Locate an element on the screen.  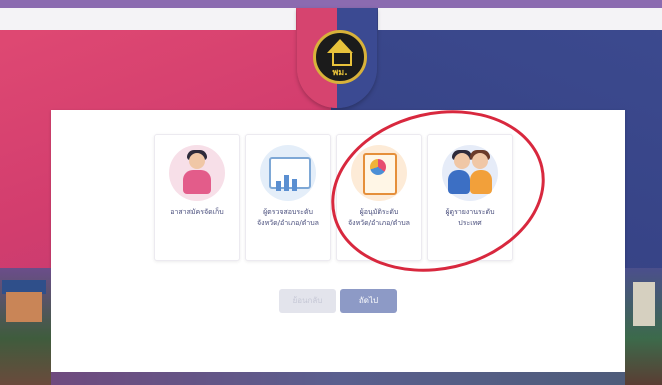
role-label: ผู้ดูรายงานระดับ ประเทศ is located at coordinates (470, 217).